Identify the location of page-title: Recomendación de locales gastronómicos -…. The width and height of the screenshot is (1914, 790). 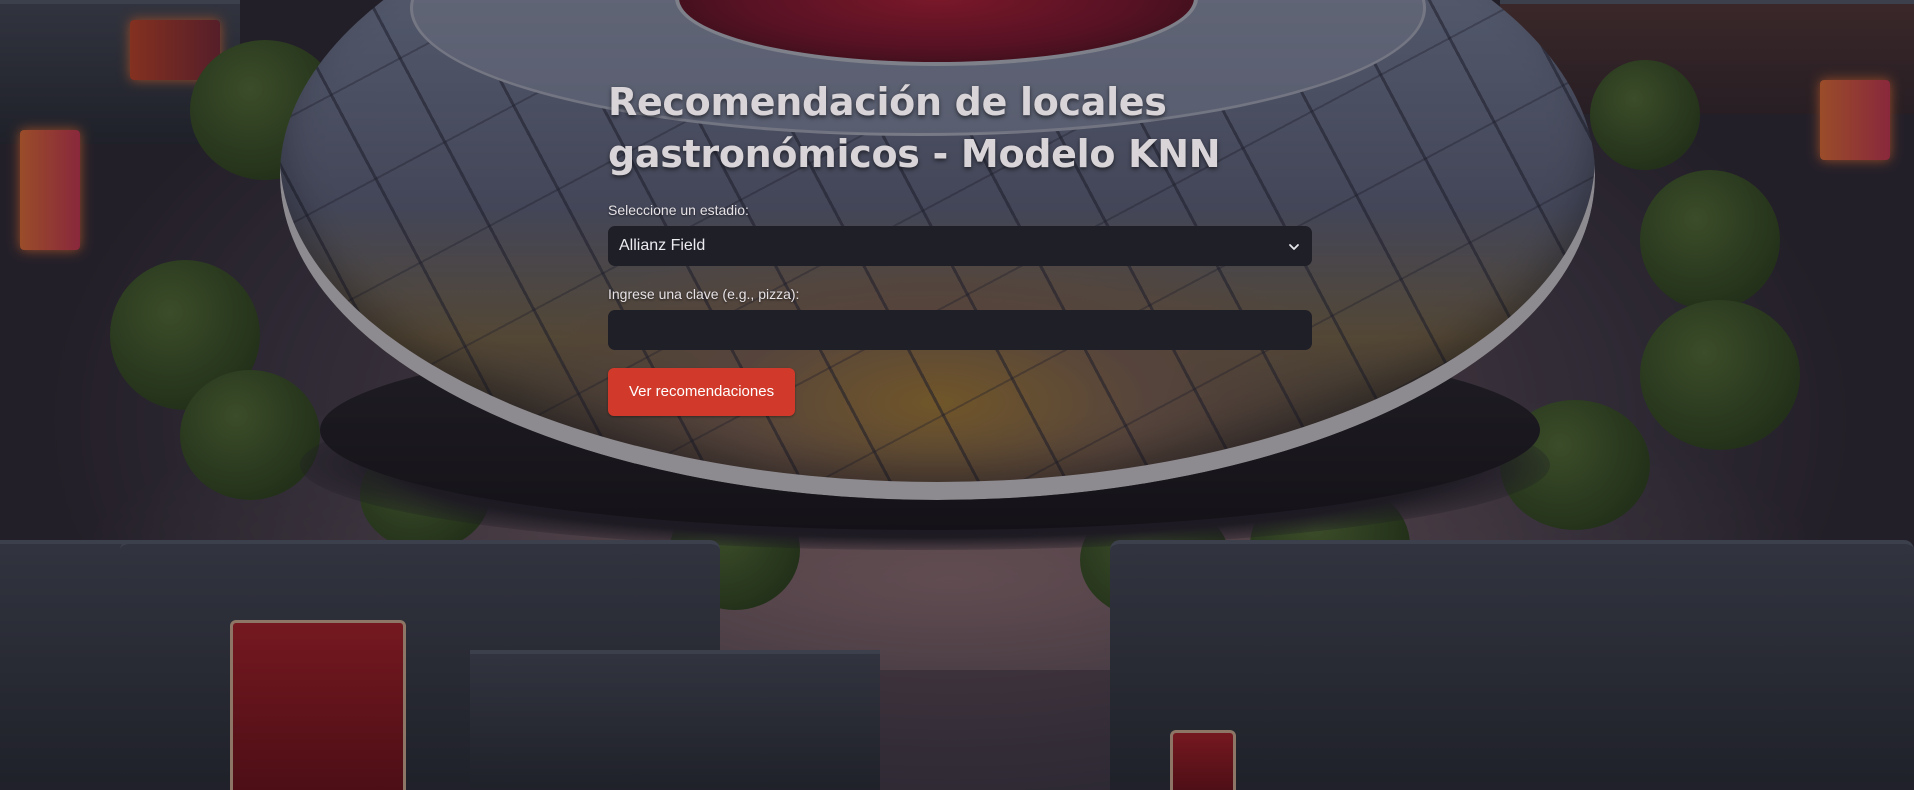
(914, 128).